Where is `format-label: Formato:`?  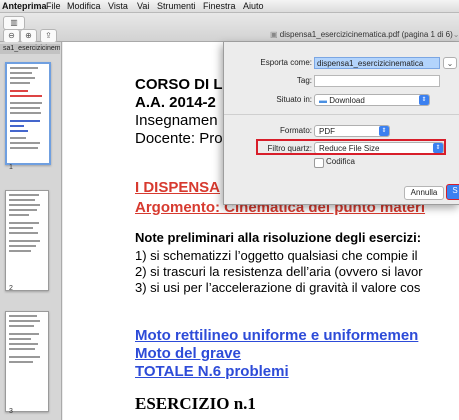
format-label: Formato: is located at coordinates (295, 130).